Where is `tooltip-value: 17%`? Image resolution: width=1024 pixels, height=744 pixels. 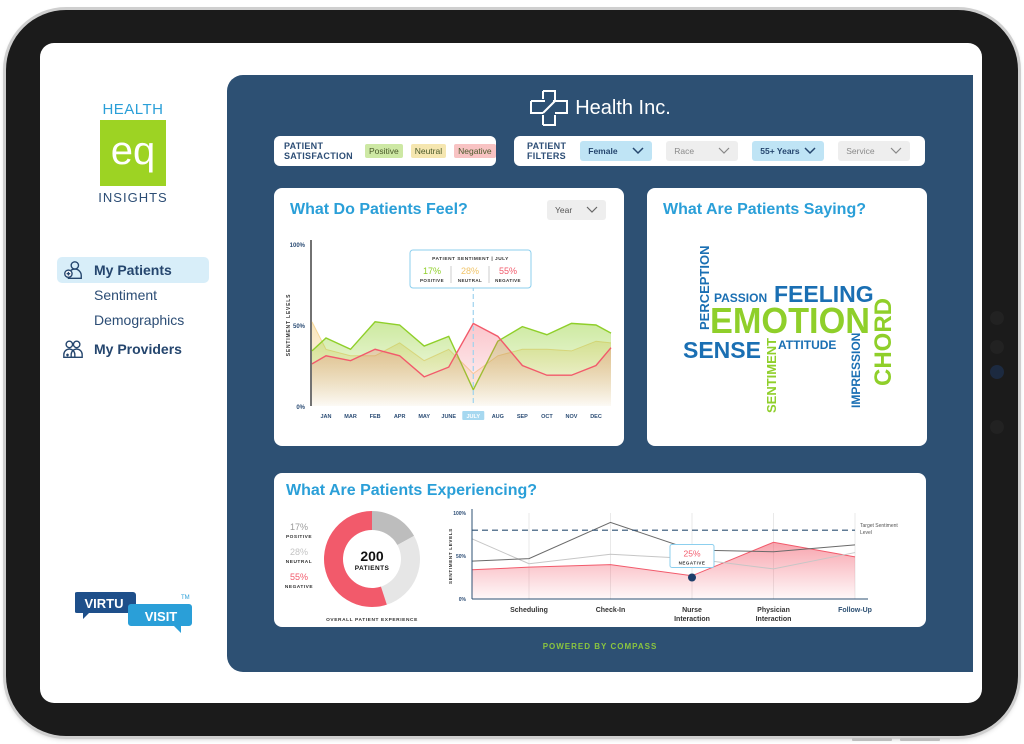
tooltip-value: 17% is located at coordinates (432, 271).